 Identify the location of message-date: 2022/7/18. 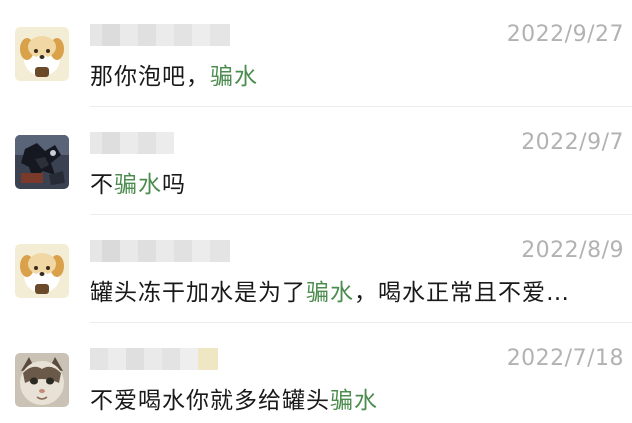
(565, 358).